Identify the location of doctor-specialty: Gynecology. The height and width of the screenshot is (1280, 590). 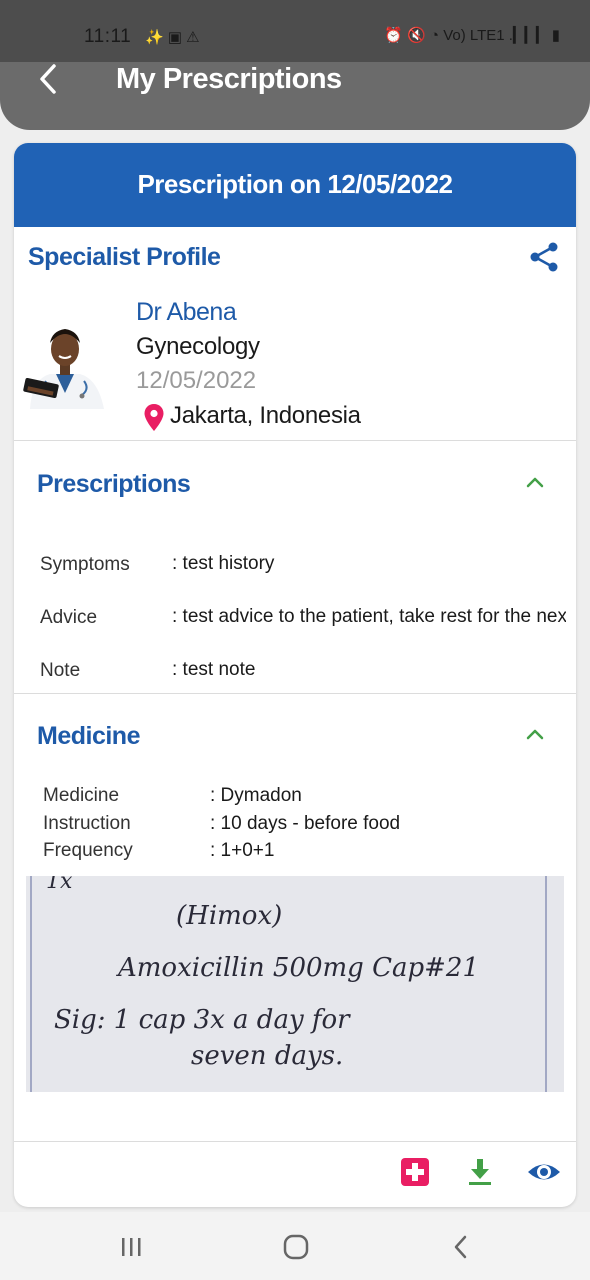
(198, 346).